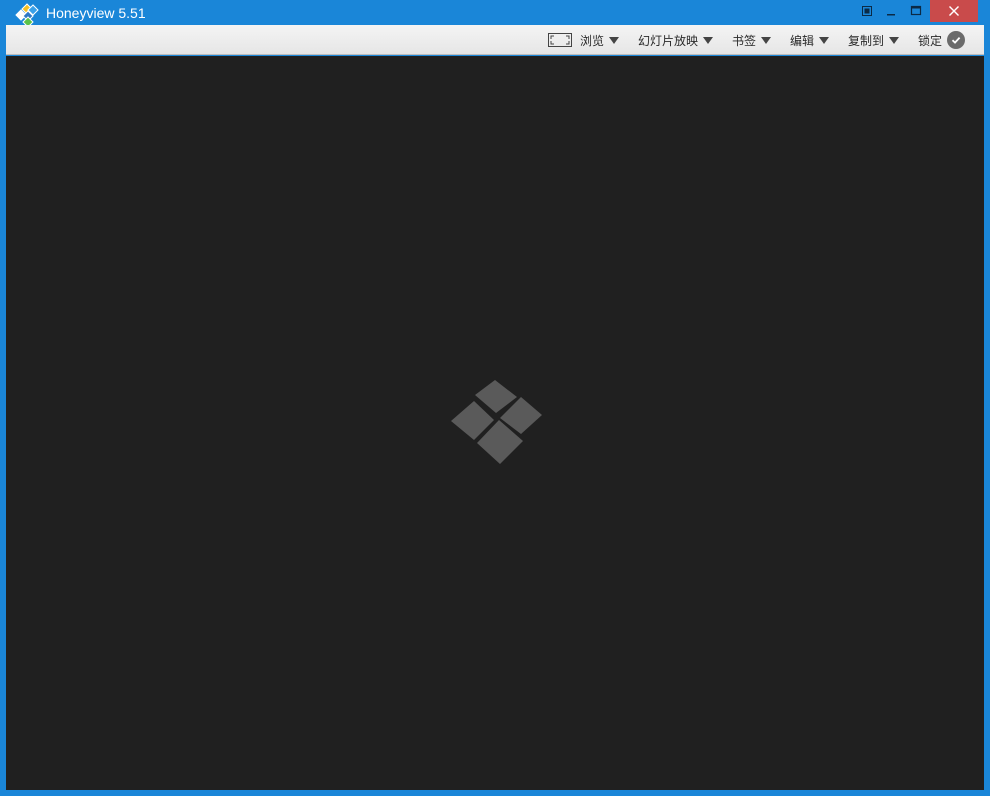  What do you see at coordinates (560, 40) in the screenshot?
I see `fit-screen-icon` at bounding box center [560, 40].